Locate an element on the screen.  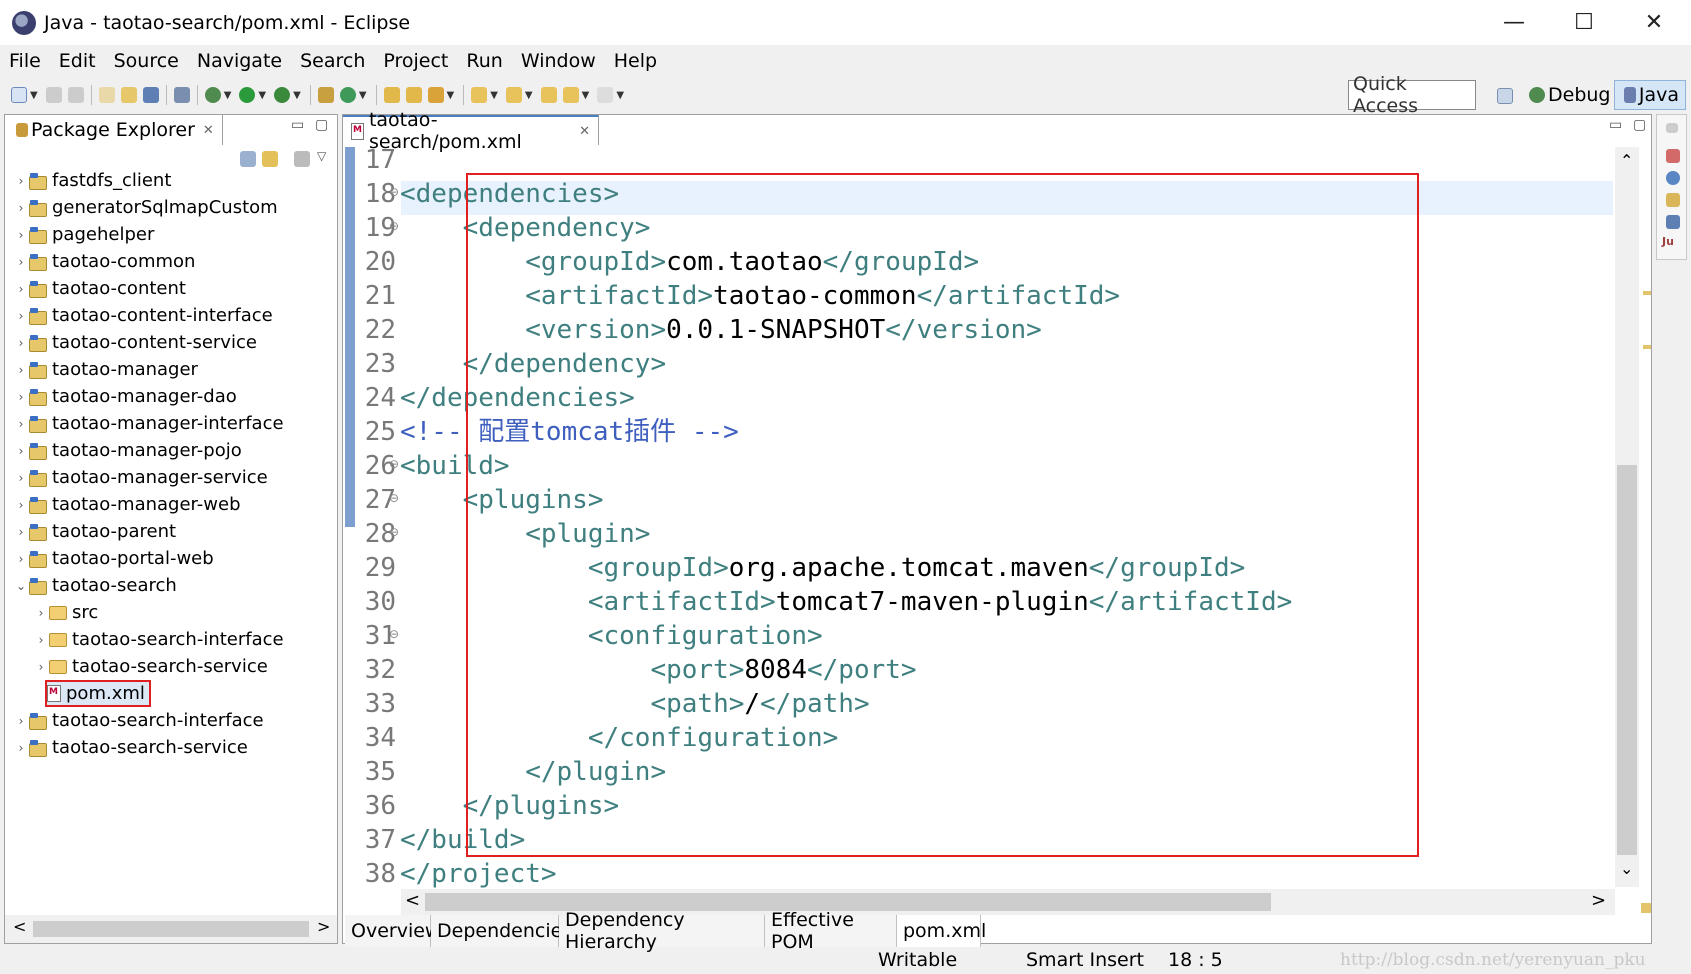
editor-v-scrollbar: ⌃ ⌄ is located at coordinates (1627, 517).